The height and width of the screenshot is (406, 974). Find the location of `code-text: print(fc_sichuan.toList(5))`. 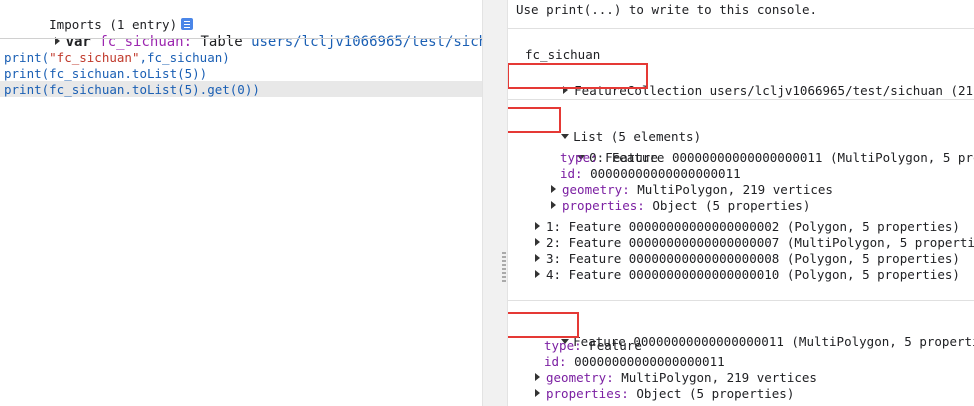

code-text: print(fc_sichuan.toList(5)) is located at coordinates (106, 73).